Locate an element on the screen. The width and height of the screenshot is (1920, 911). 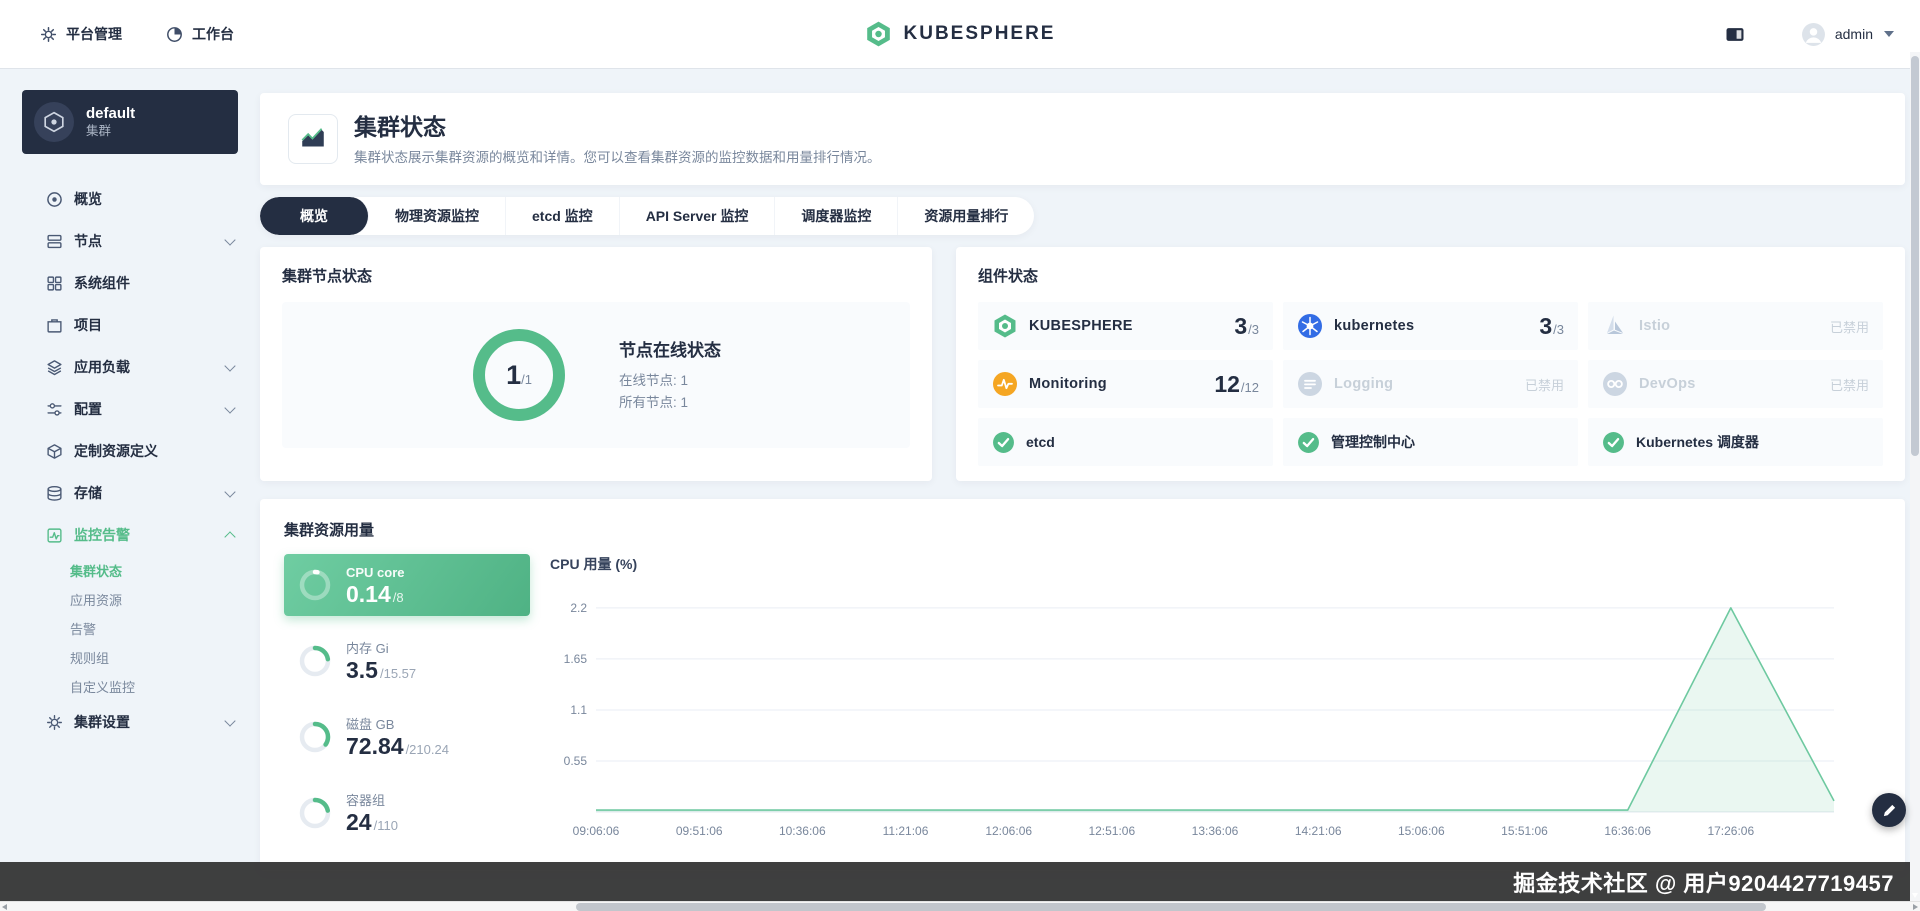
svg-text: 2.2 is located at coordinates (578, 608).